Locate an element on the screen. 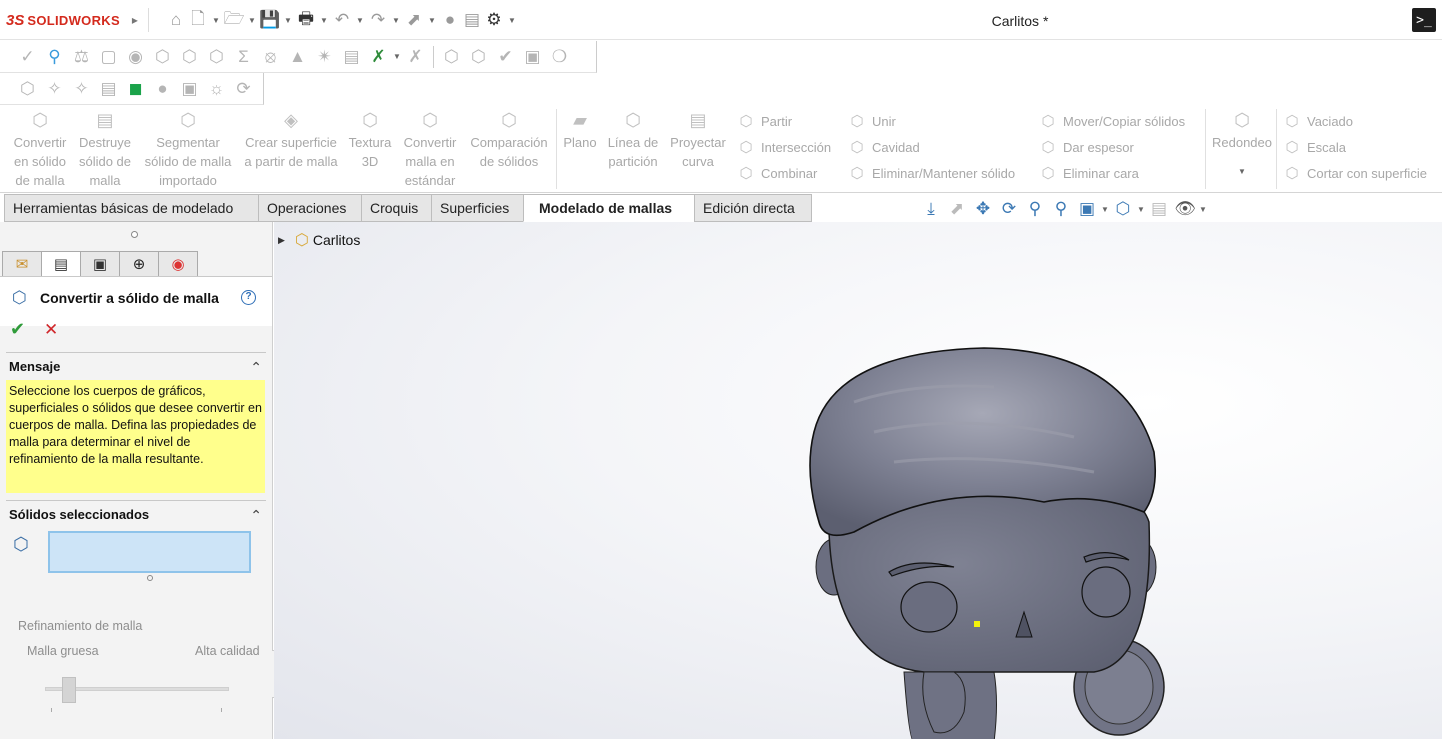 The width and height of the screenshot is (1442, 739). linea-particion-button: ⬡ Línea de partición is located at coordinates (633, 141).